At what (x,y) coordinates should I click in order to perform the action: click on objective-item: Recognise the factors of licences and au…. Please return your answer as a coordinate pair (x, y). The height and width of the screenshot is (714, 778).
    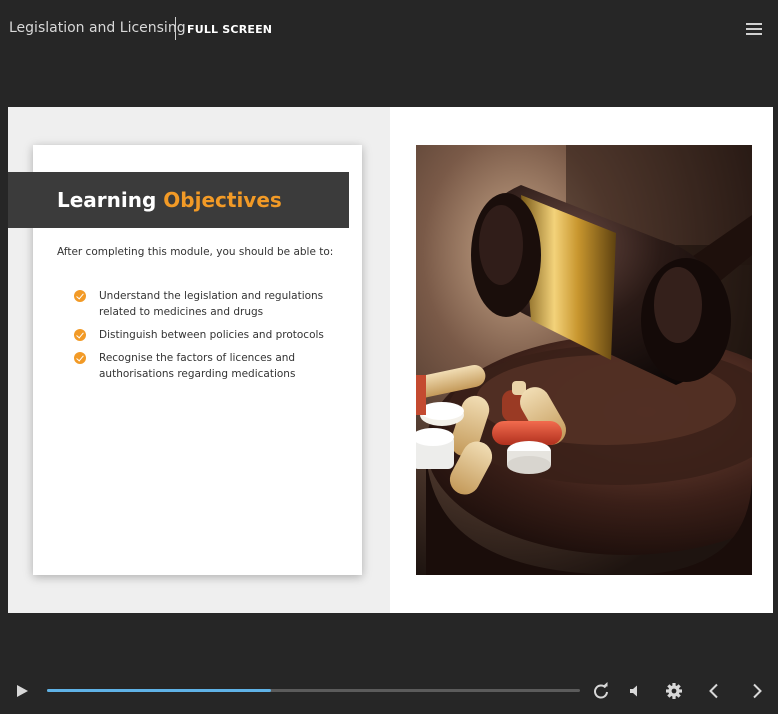
    Looking at the image, I should click on (203, 366).